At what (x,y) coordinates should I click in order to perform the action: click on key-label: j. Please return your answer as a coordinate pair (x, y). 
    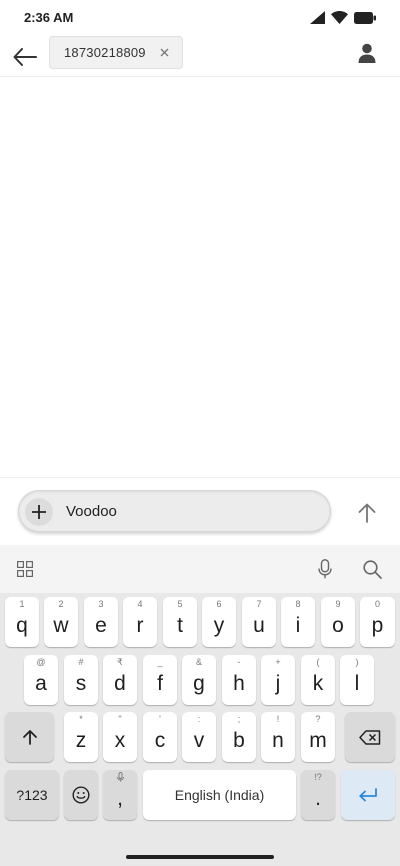
    Looking at the image, I should click on (278, 683).